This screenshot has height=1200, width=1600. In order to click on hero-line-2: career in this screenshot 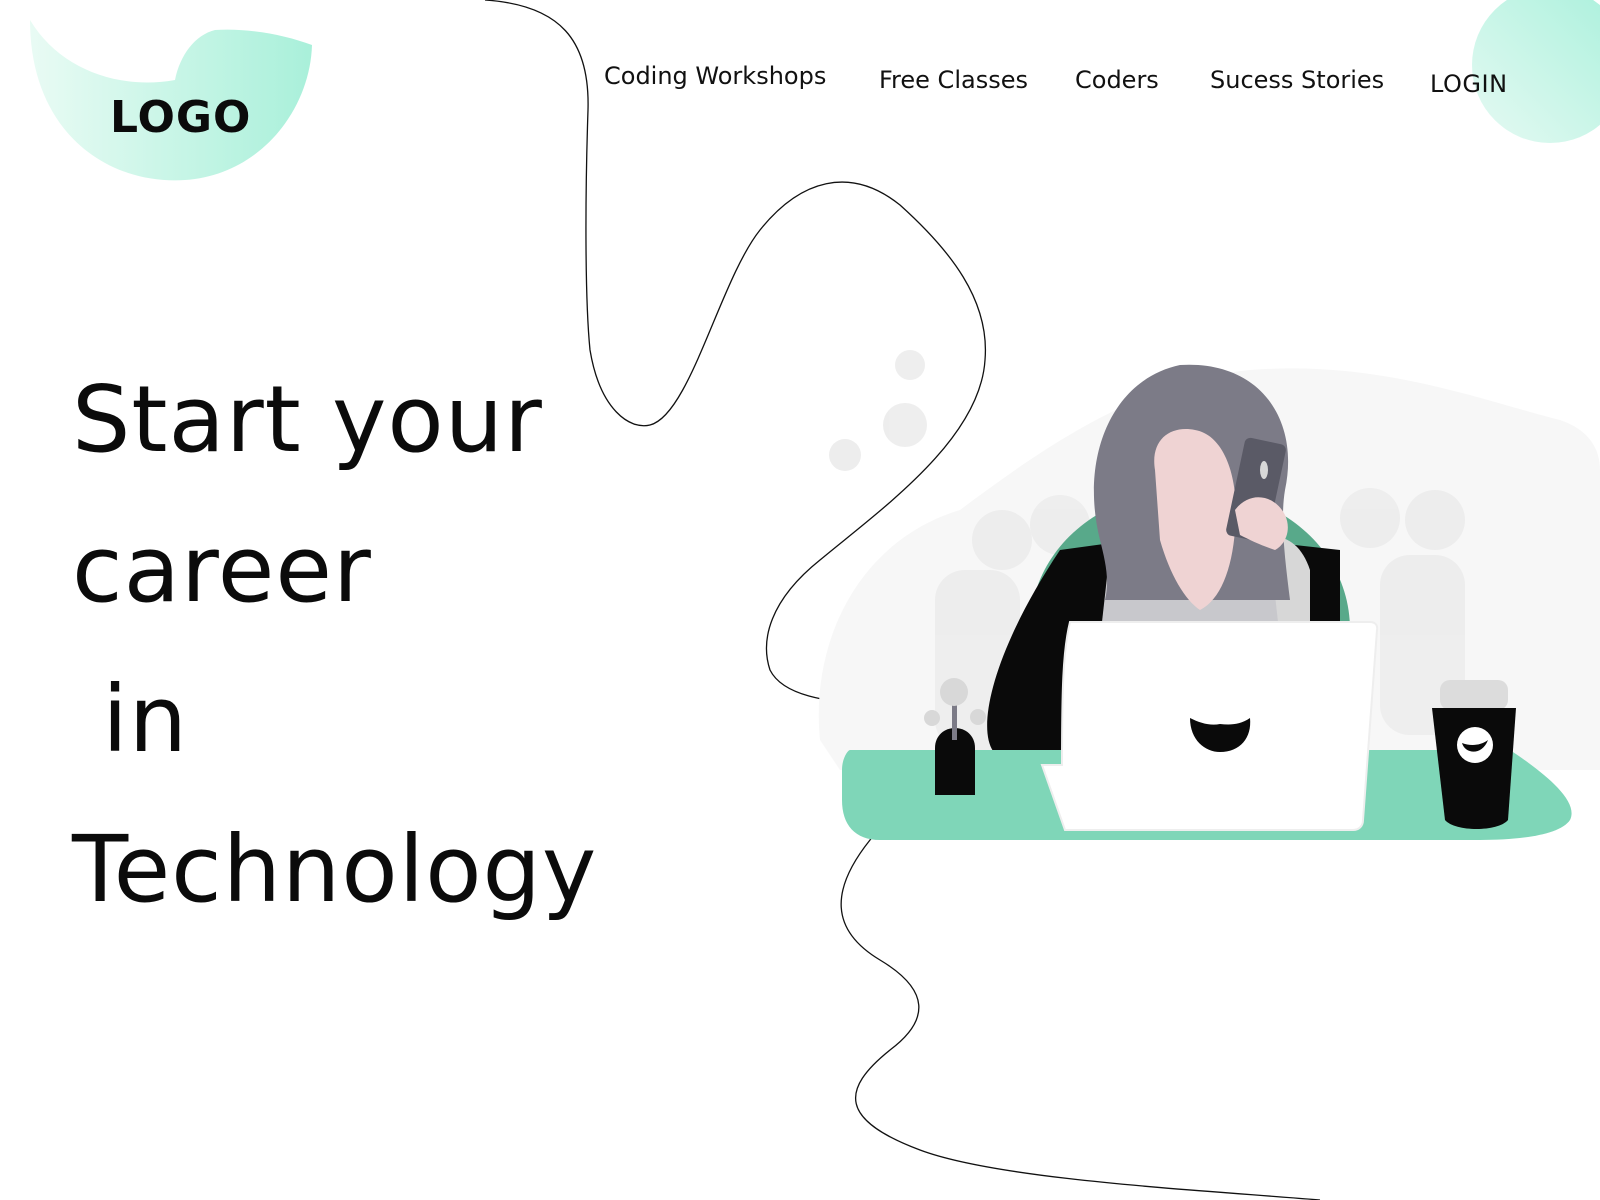, I will do `click(222, 569)`.